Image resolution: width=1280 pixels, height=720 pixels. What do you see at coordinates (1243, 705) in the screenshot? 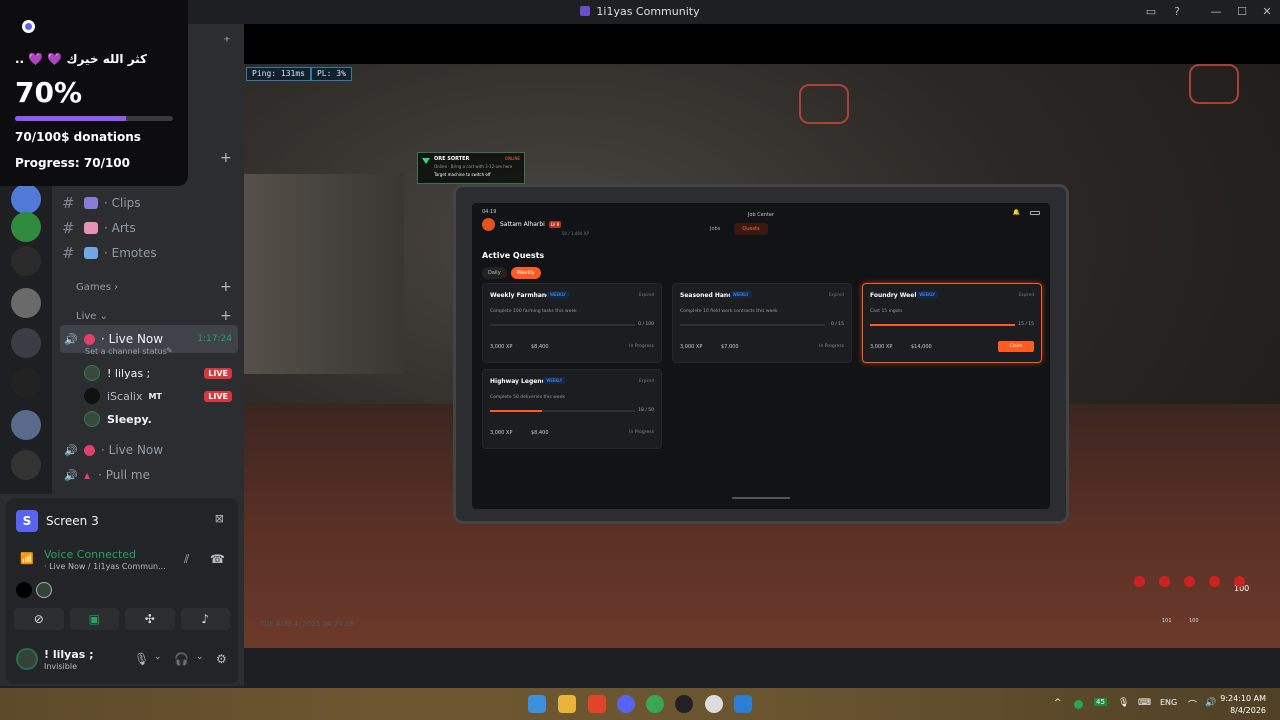
I see `clock: 9:24:10 AM 8/4/2026` at bounding box center [1243, 705].